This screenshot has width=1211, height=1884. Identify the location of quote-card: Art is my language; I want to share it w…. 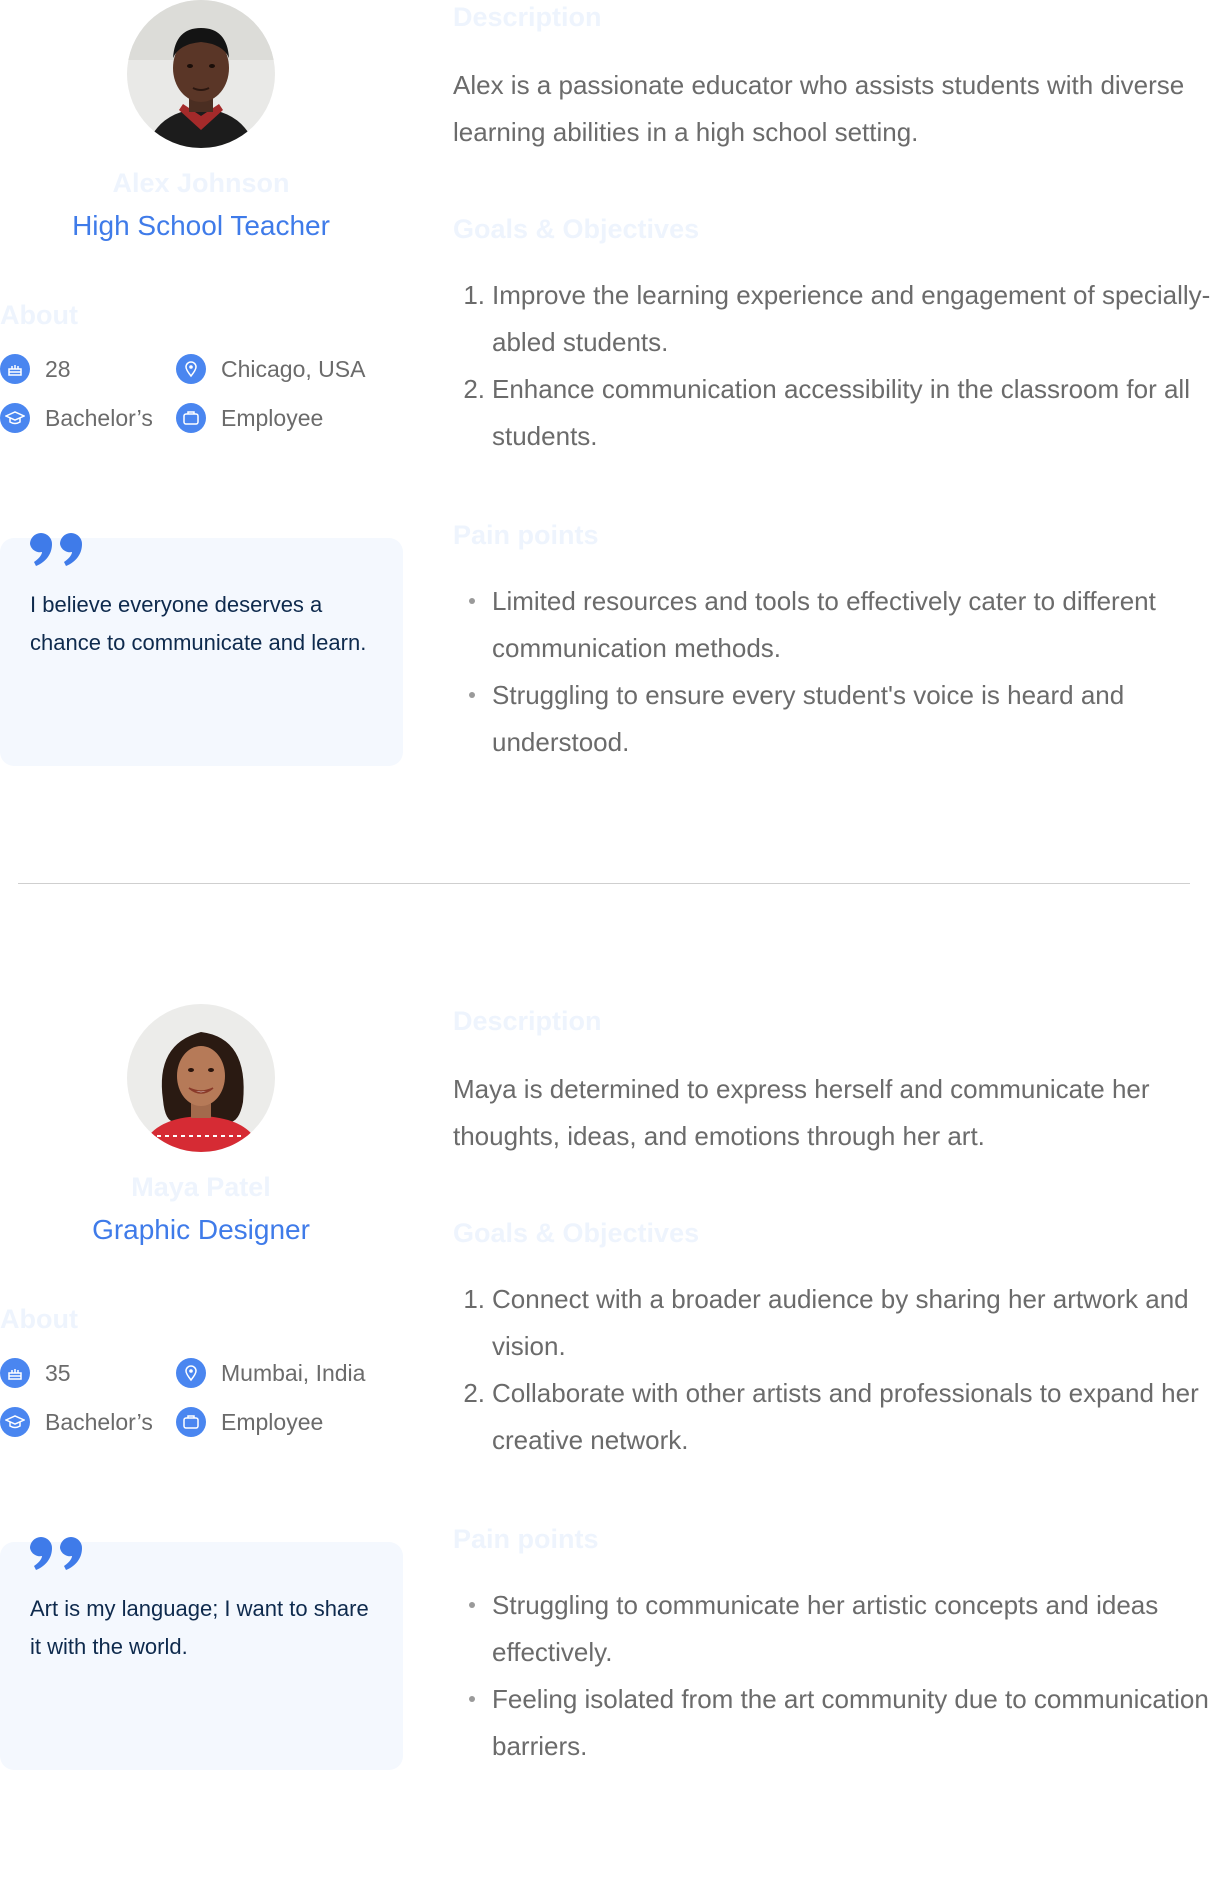
(201, 1653).